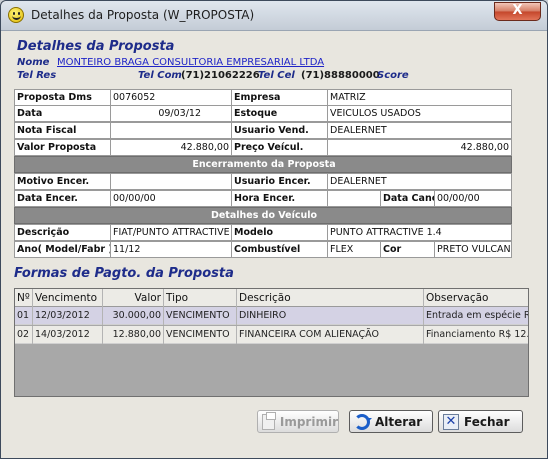  I want to click on refresh-icon, so click(363, 421).